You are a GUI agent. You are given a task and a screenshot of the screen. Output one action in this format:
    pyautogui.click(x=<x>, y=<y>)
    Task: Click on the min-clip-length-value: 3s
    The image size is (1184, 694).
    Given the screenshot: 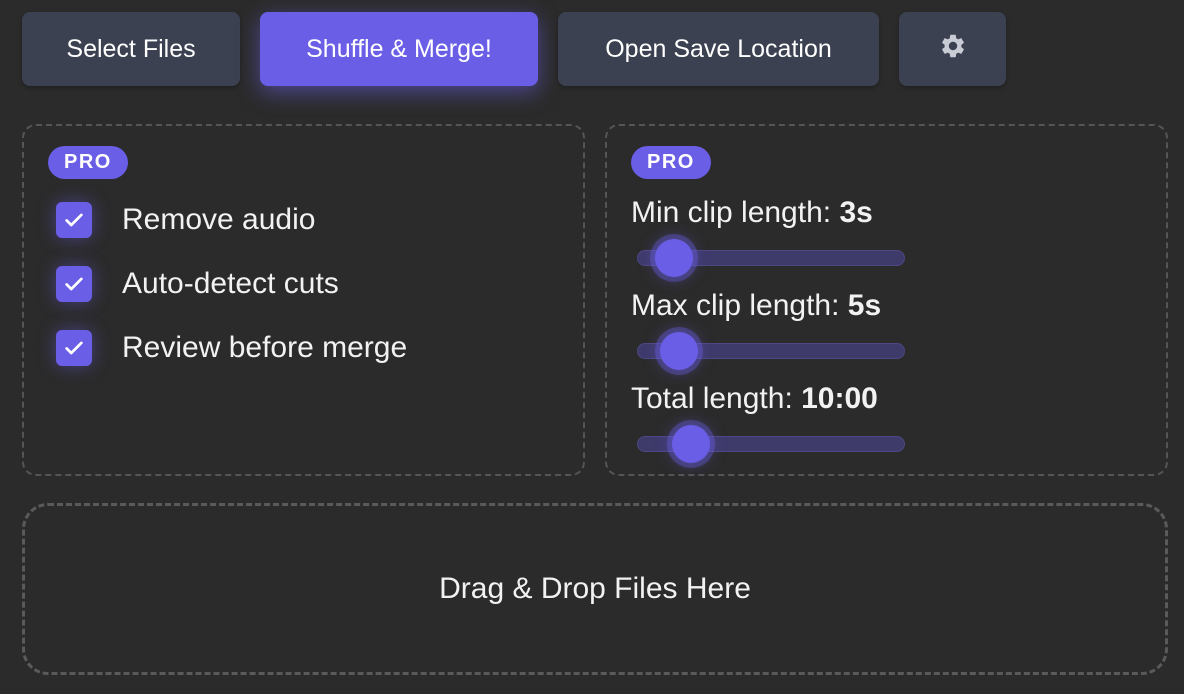 What is the action you would take?
    pyautogui.click(x=856, y=212)
    